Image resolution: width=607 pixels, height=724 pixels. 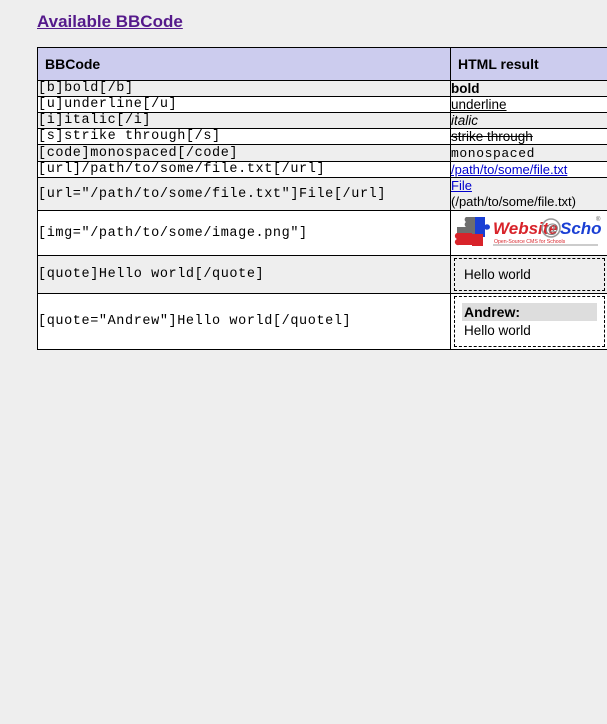 I want to click on bbcode-source-cell: [quote="Andrew"]Hello world[/quotel], so click(x=244, y=321).